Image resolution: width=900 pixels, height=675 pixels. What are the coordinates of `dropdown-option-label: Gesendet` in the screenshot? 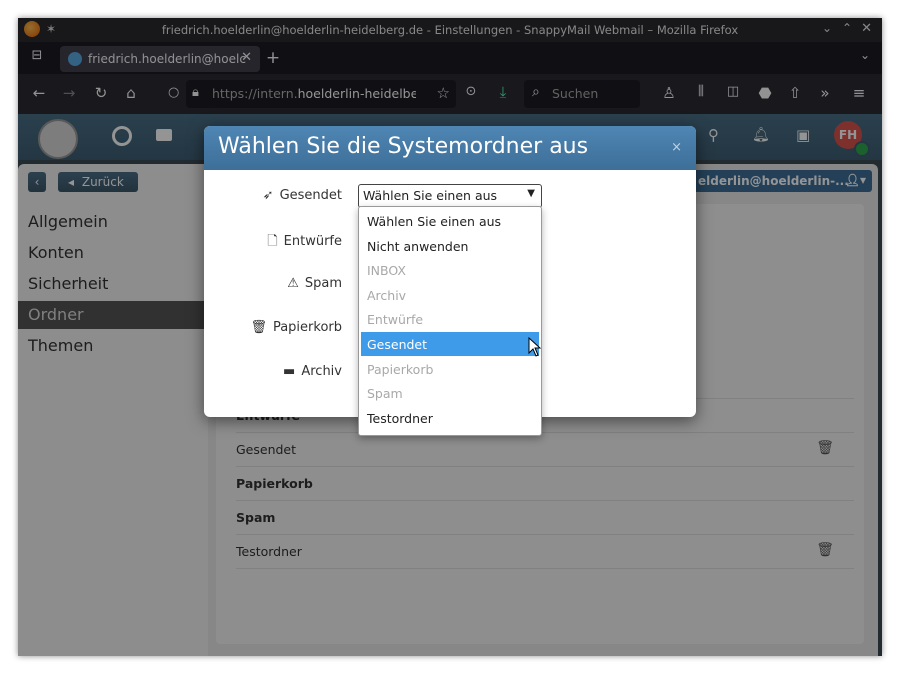 It's located at (397, 344).